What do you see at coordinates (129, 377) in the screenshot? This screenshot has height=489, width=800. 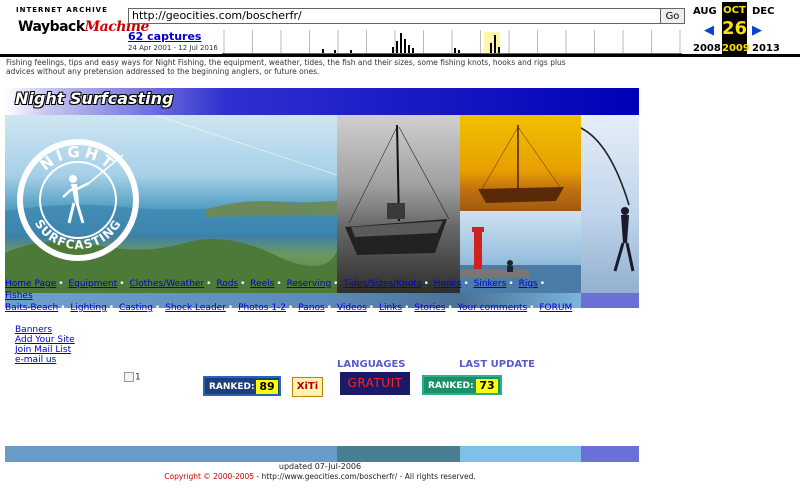 I see `broken-image-icon` at bounding box center [129, 377].